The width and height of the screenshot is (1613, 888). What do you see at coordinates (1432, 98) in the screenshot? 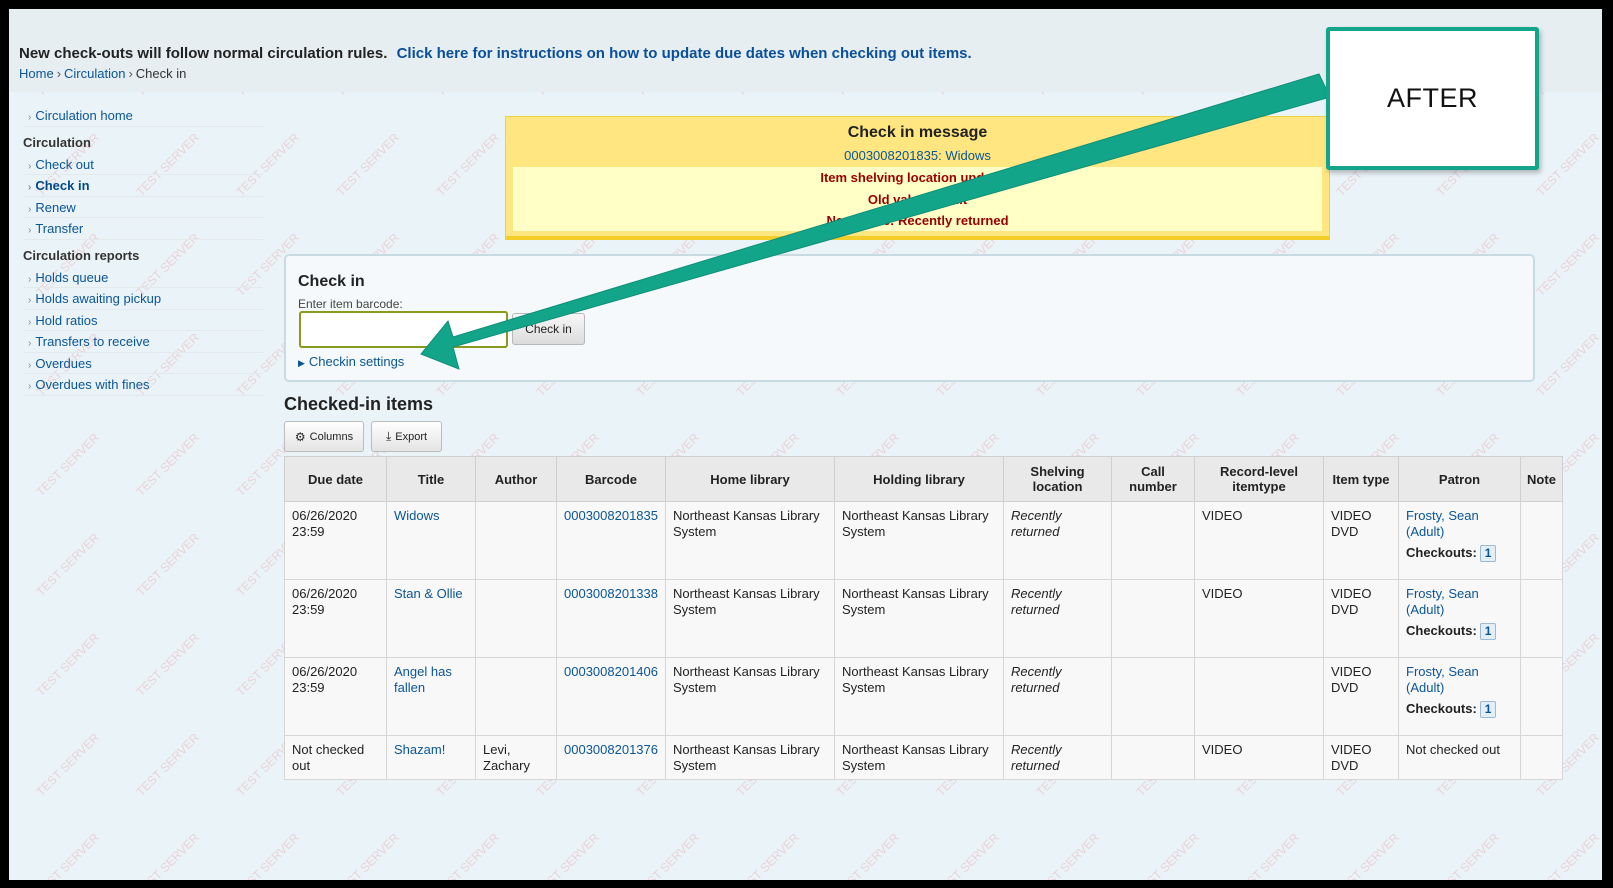
I see `annotation-label: AFTER` at bounding box center [1432, 98].